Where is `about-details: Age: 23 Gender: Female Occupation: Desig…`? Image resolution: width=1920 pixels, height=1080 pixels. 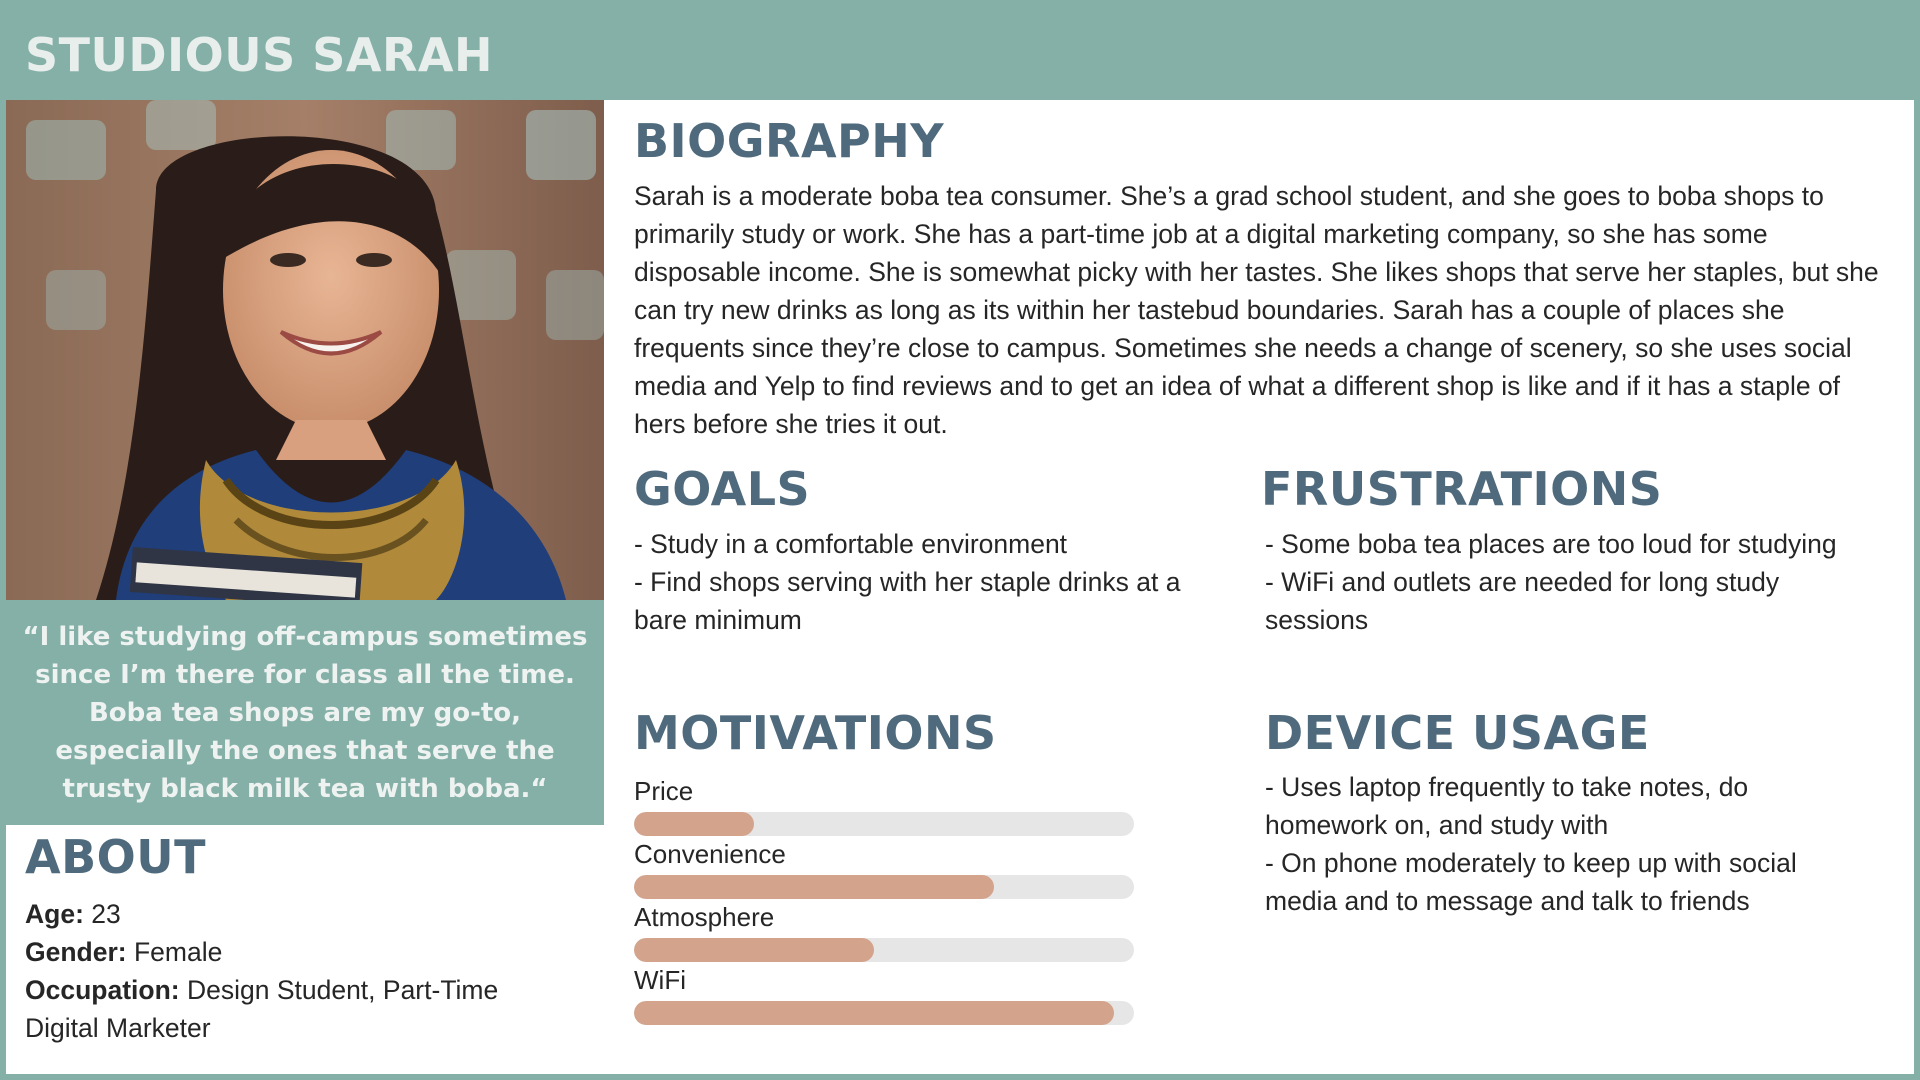
about-details: Age: 23 Gender: Female Occupation: Desig… is located at coordinates (295, 971).